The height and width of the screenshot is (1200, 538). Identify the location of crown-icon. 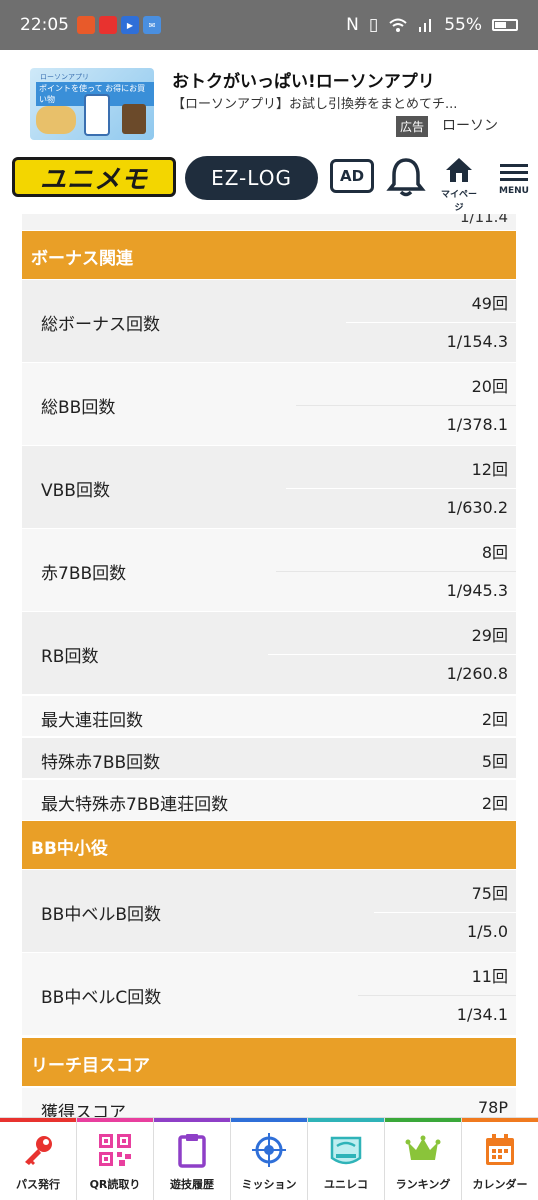
(423, 1147).